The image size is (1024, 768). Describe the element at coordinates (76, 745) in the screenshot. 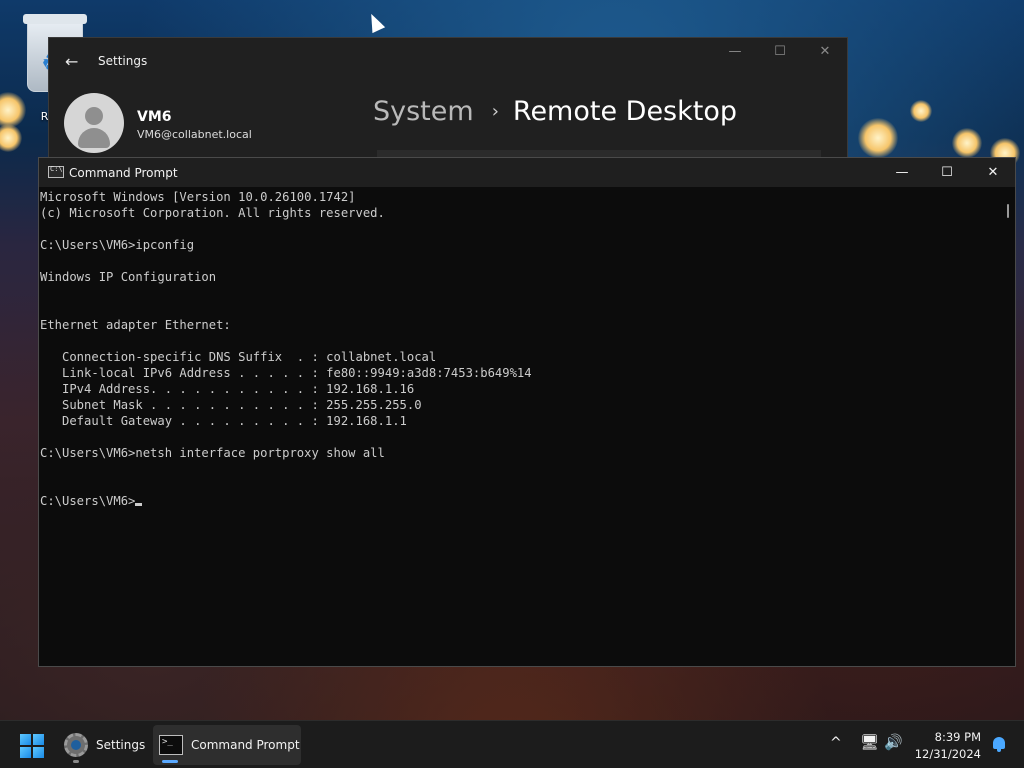

I see `settings-gear-icon` at that location.